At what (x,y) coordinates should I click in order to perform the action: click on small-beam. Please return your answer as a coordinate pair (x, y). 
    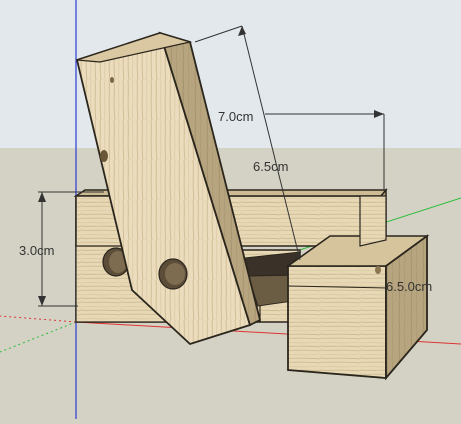
    Looking at the image, I should click on (373, 221).